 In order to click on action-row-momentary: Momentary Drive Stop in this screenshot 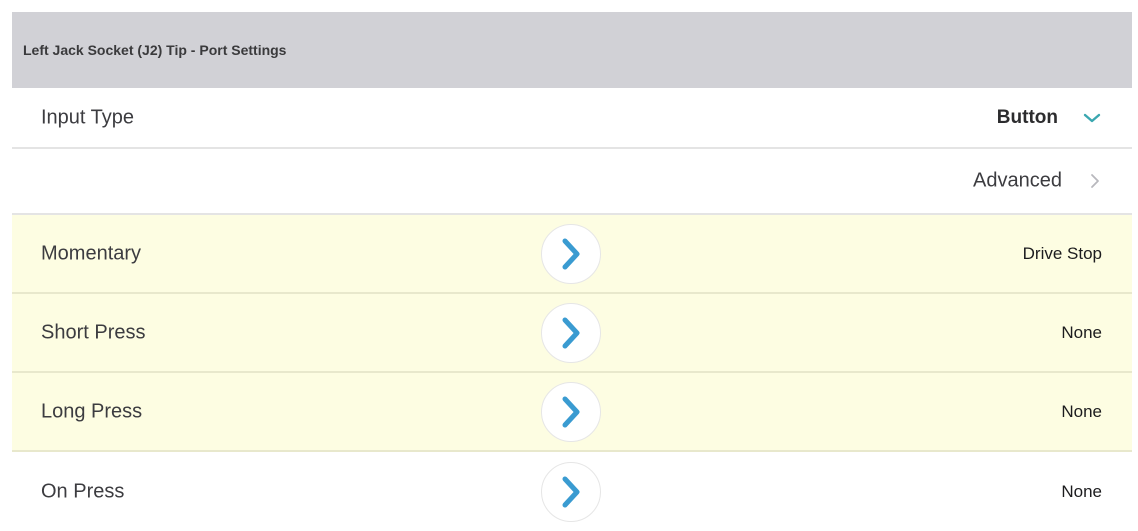, I will do `click(572, 254)`.